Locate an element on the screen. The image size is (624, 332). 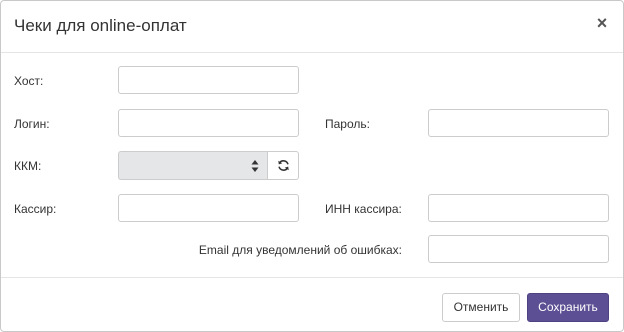
kkm-label: ККМ: is located at coordinates (28, 166).